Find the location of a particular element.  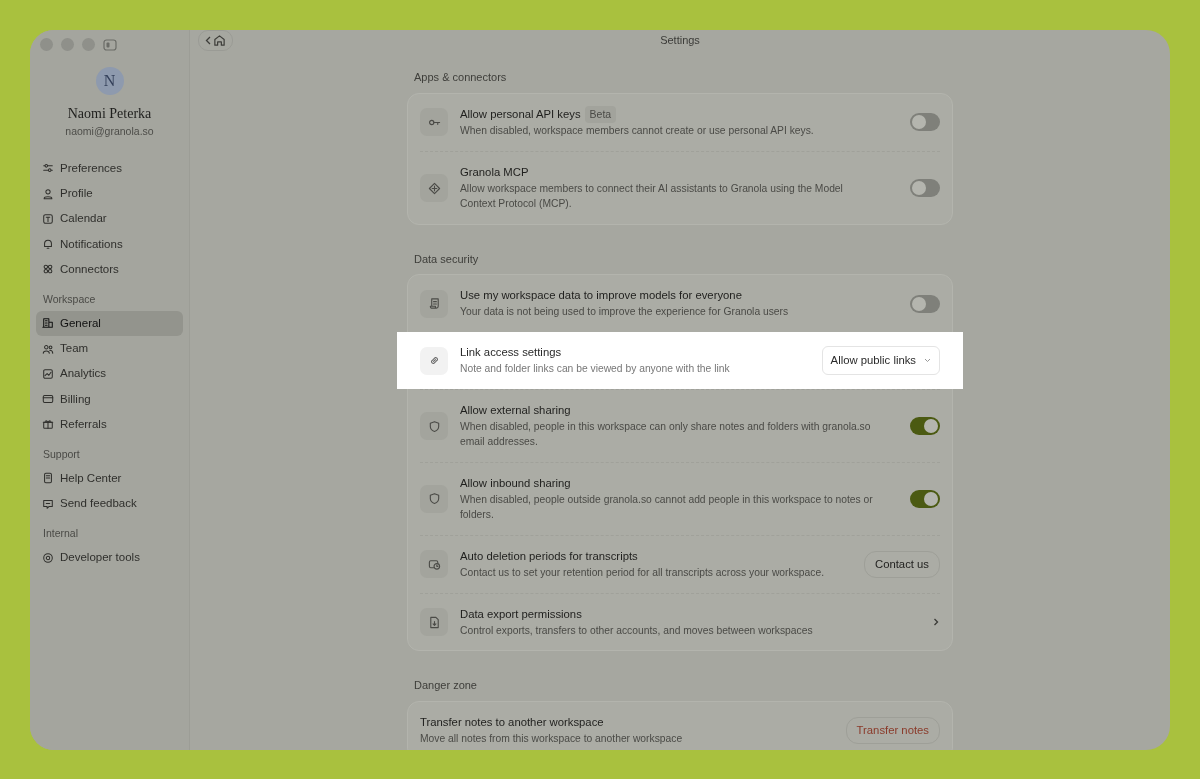

window-title: Settings is located at coordinates (680, 40).